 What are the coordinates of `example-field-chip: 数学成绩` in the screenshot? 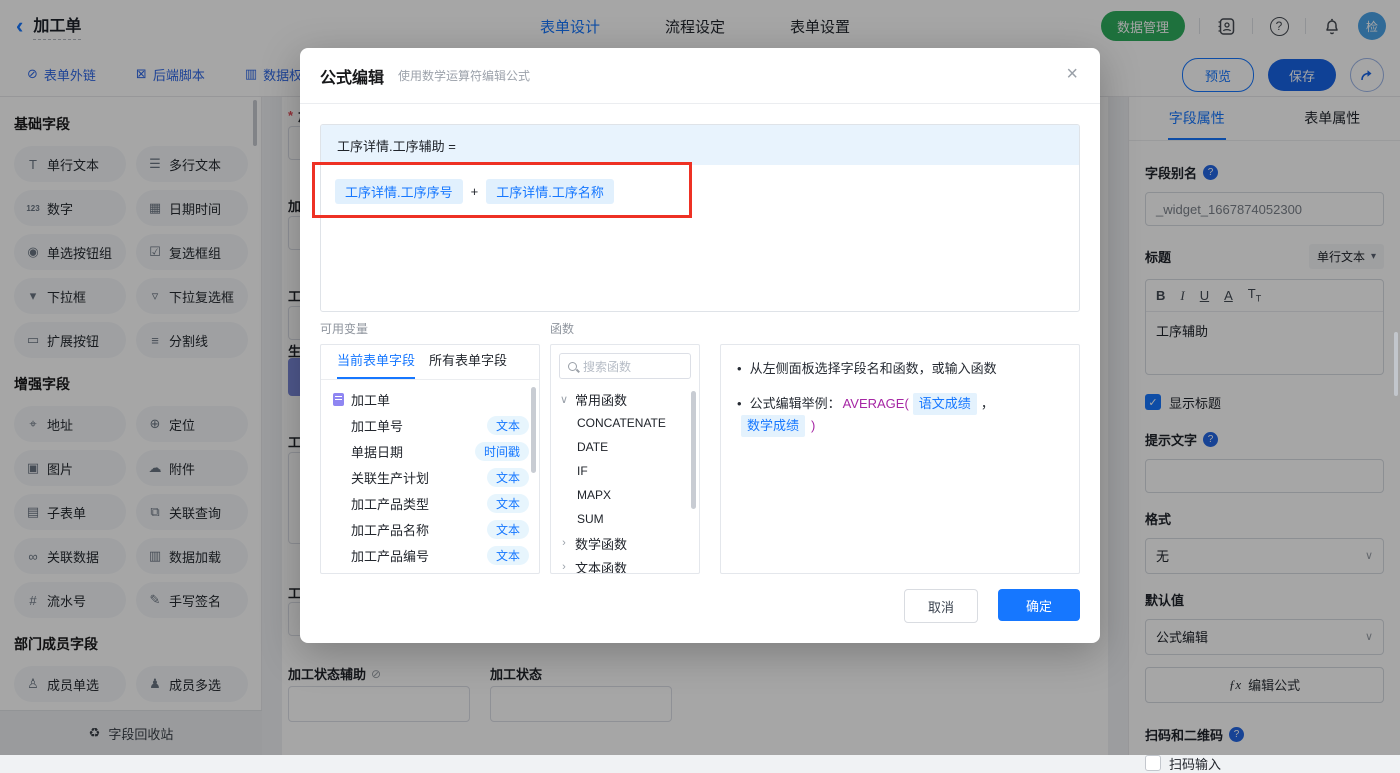 It's located at (773, 426).